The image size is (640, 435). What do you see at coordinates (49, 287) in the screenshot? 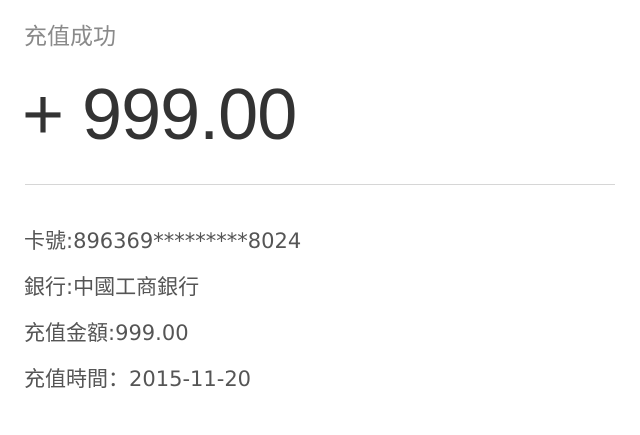
I see `bank-label: 銀行:` at bounding box center [49, 287].